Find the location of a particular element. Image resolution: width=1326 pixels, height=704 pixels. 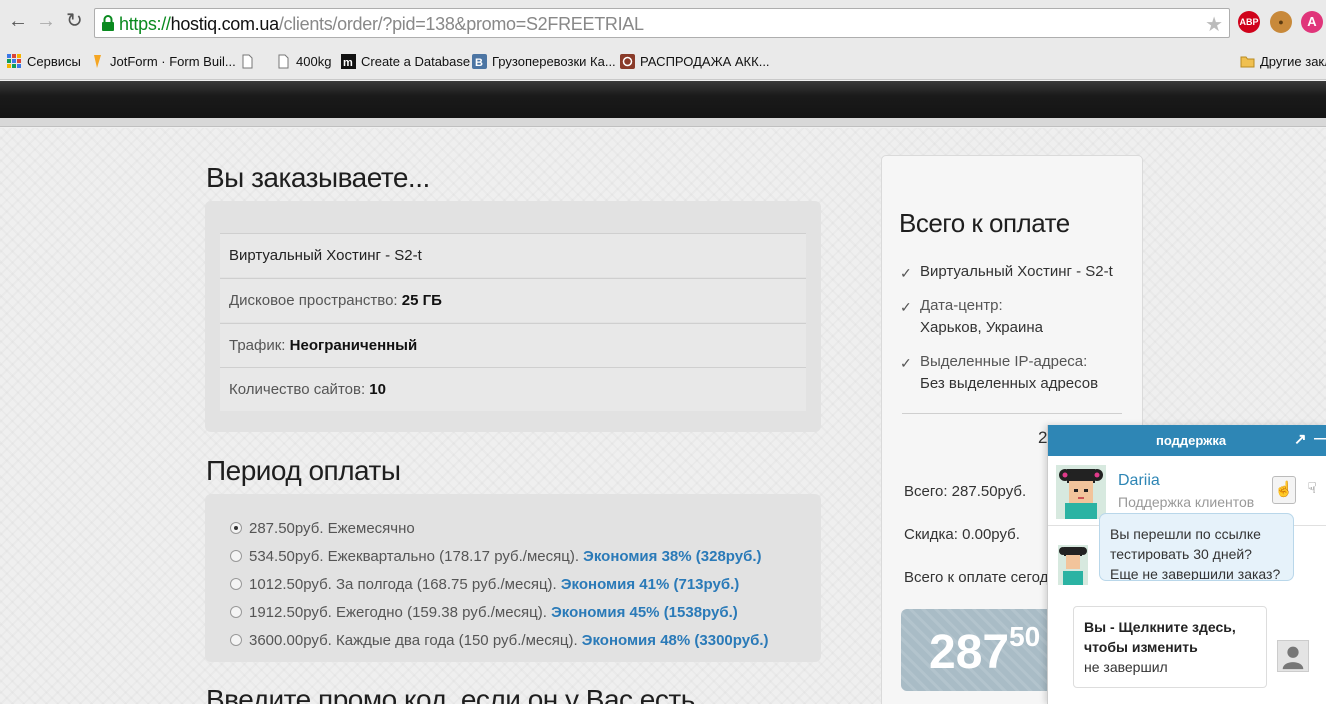

bookmark-services: Сервисы is located at coordinates (44, 62).